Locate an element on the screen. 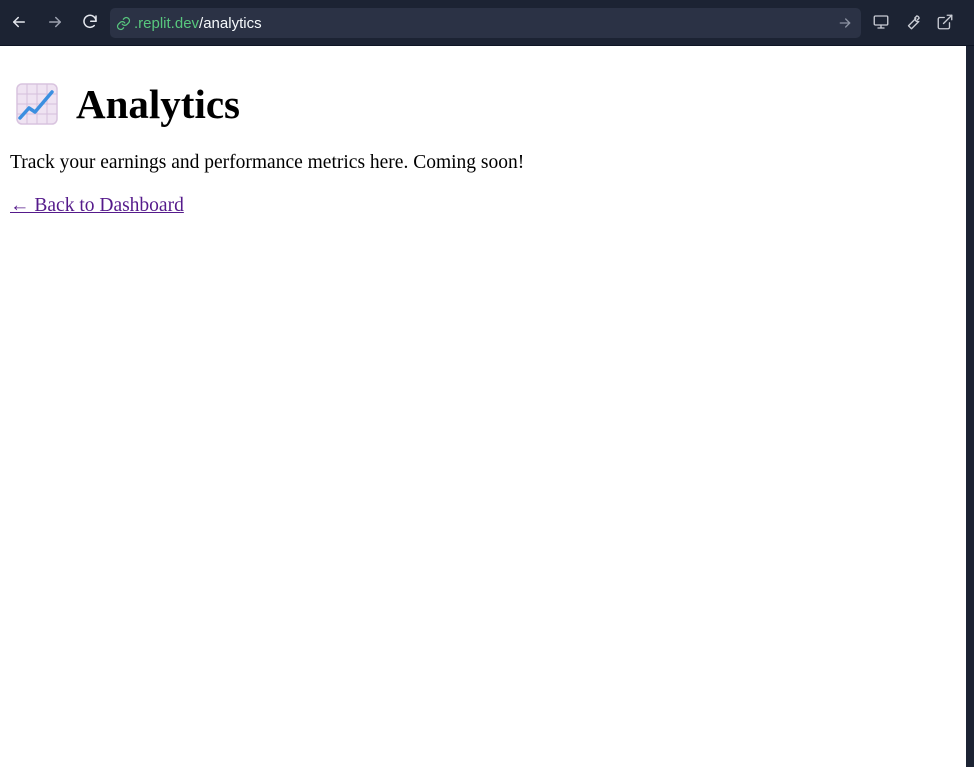 This screenshot has height=767, width=974. page-title: Analytics is located at coordinates (128, 104).